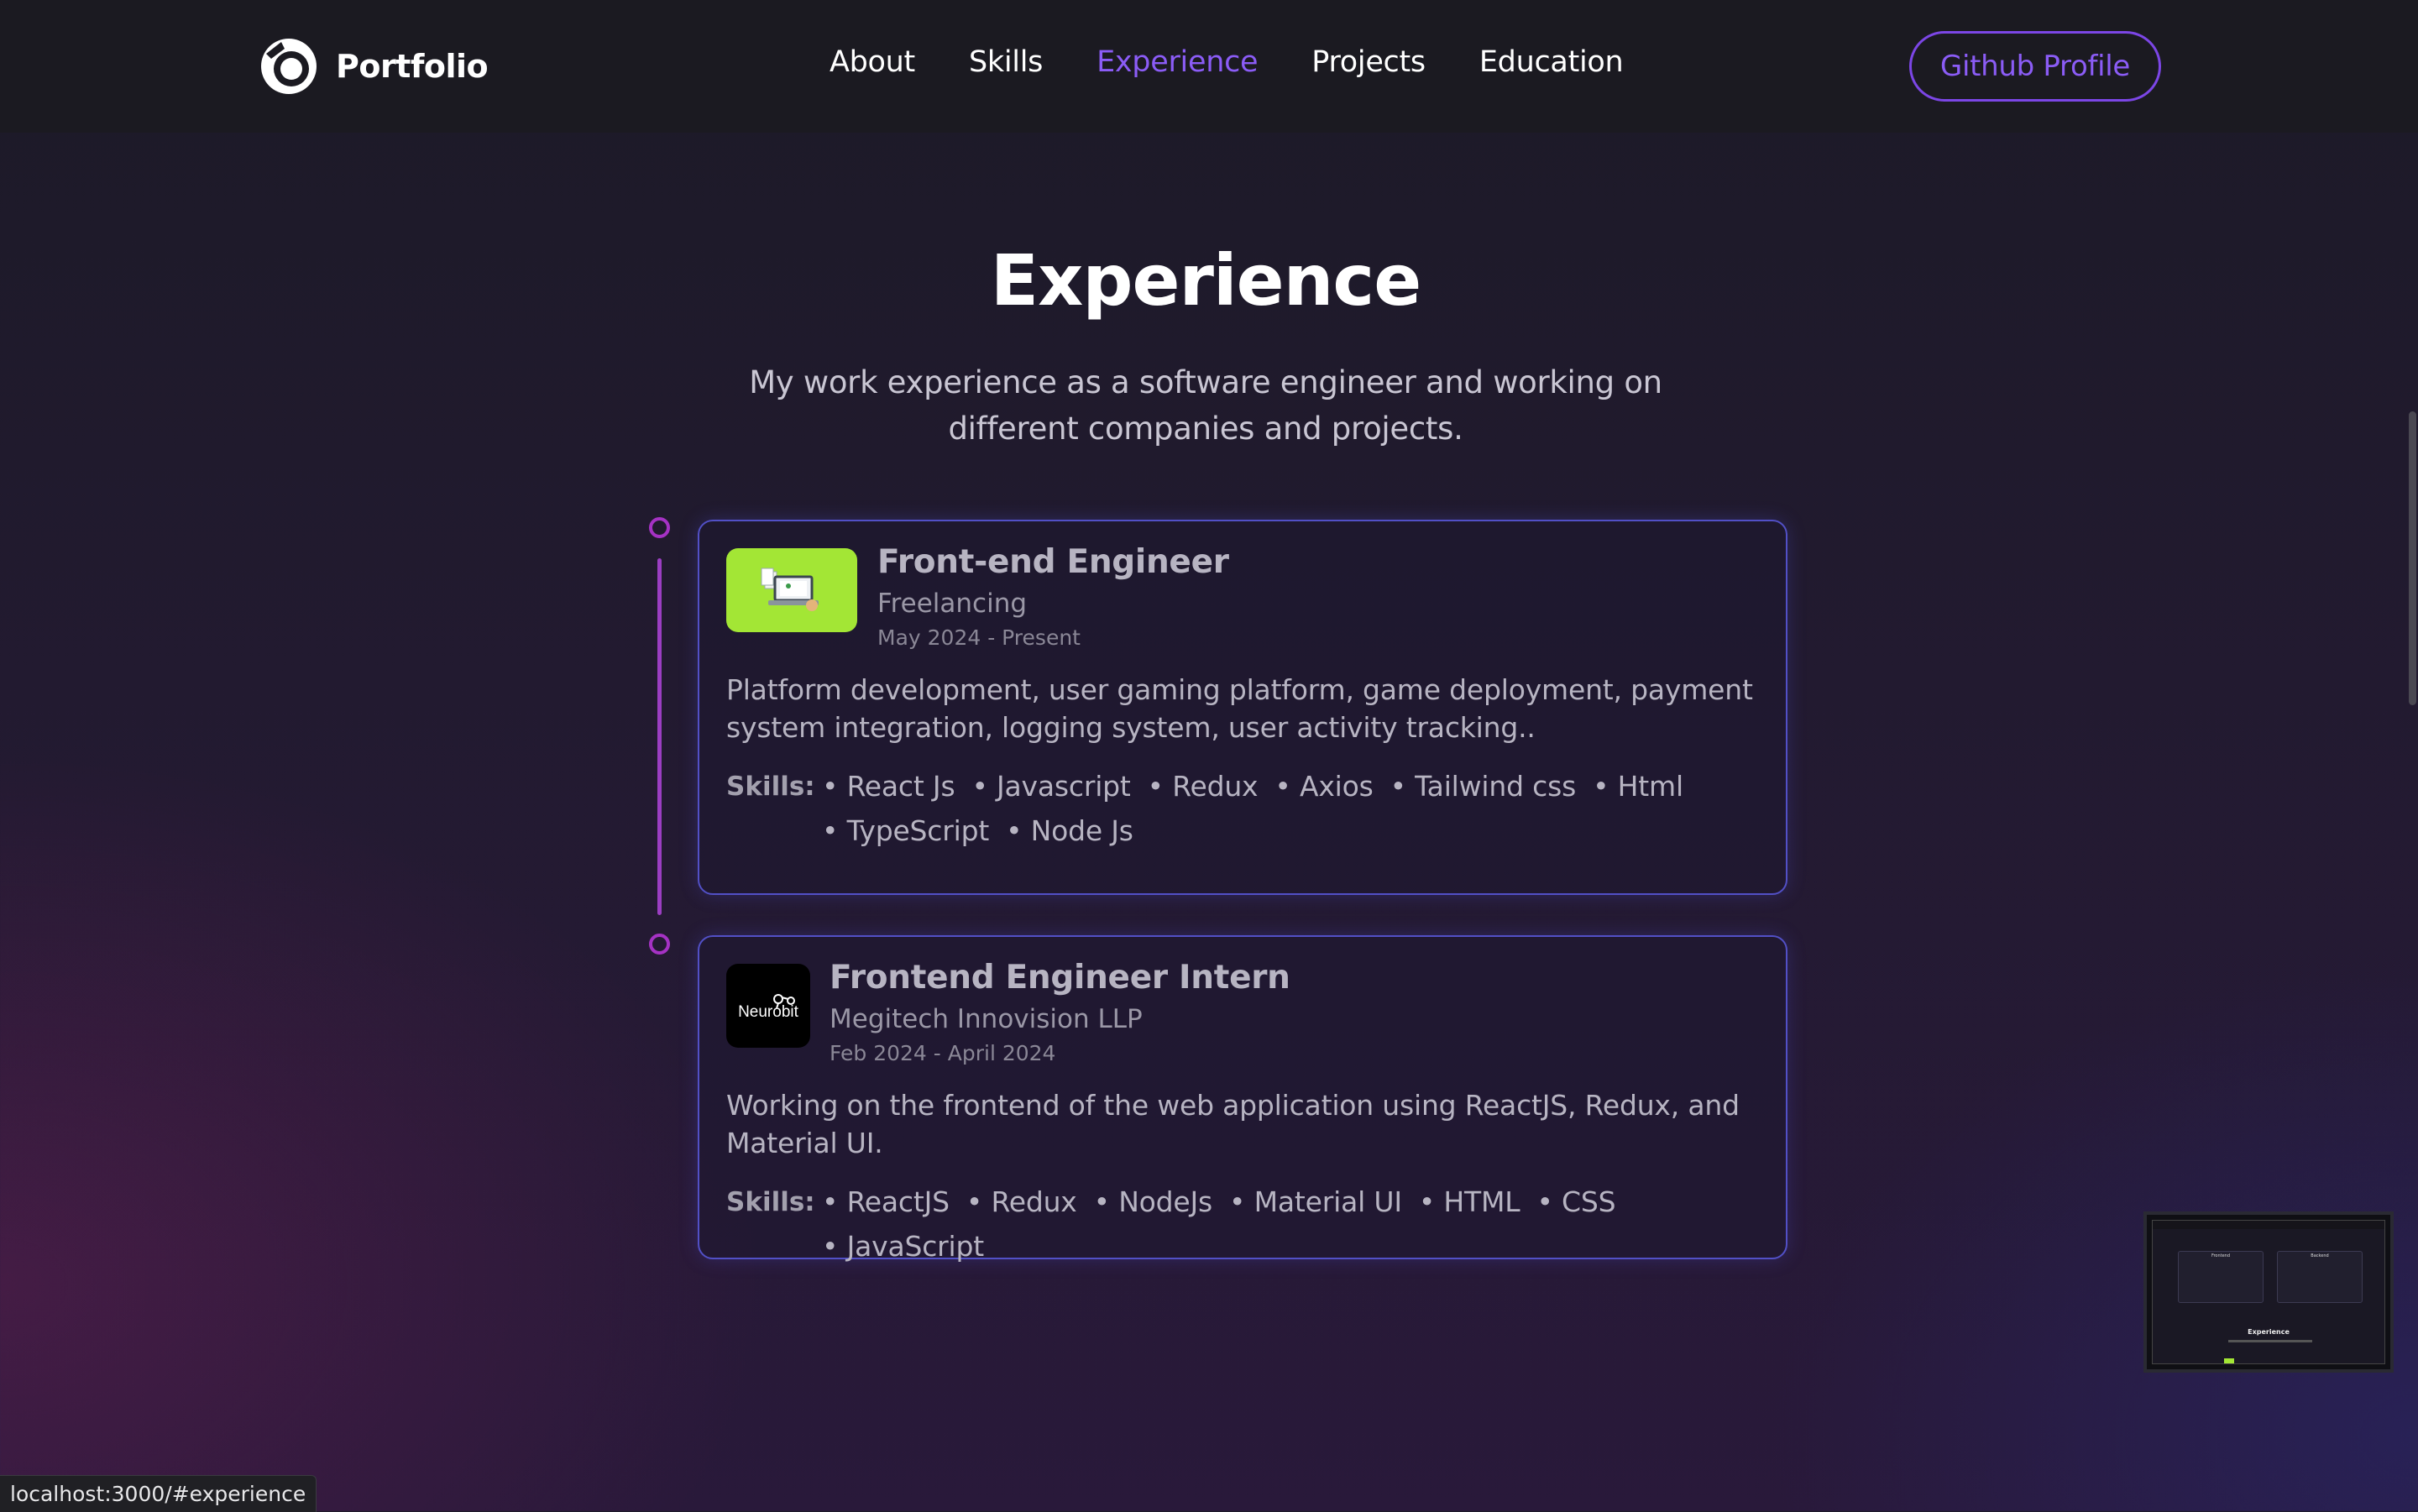  I want to click on skill-item: NodeJs, so click(1153, 1201).